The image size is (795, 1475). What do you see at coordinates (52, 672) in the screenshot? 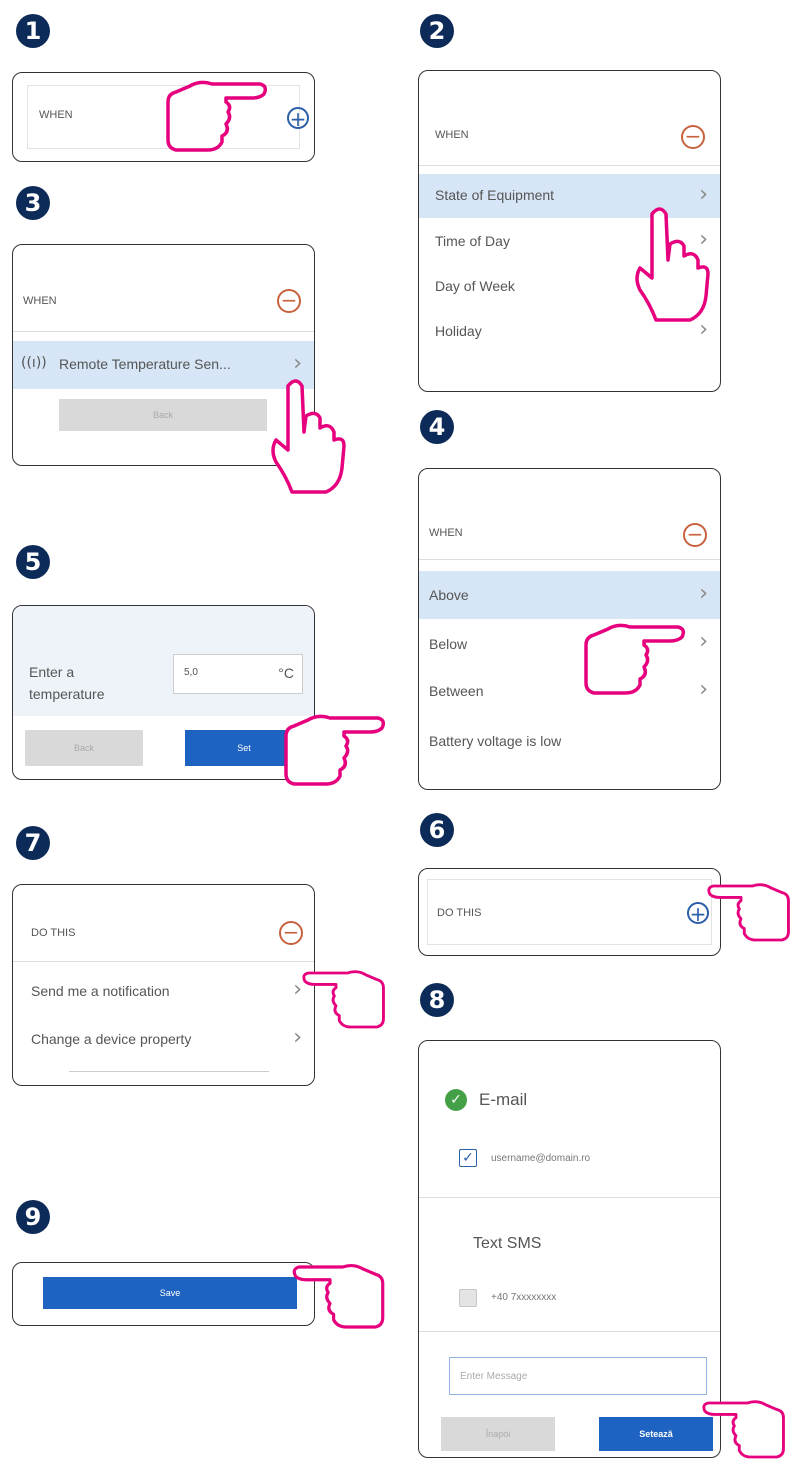
I see `temperature-label-line1: Enter a` at bounding box center [52, 672].